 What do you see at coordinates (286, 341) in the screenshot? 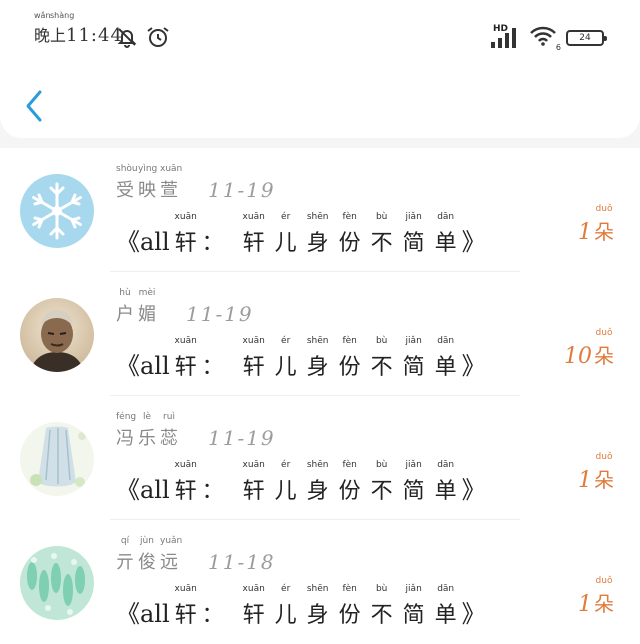
I see `pinyin: ér` at bounding box center [286, 341].